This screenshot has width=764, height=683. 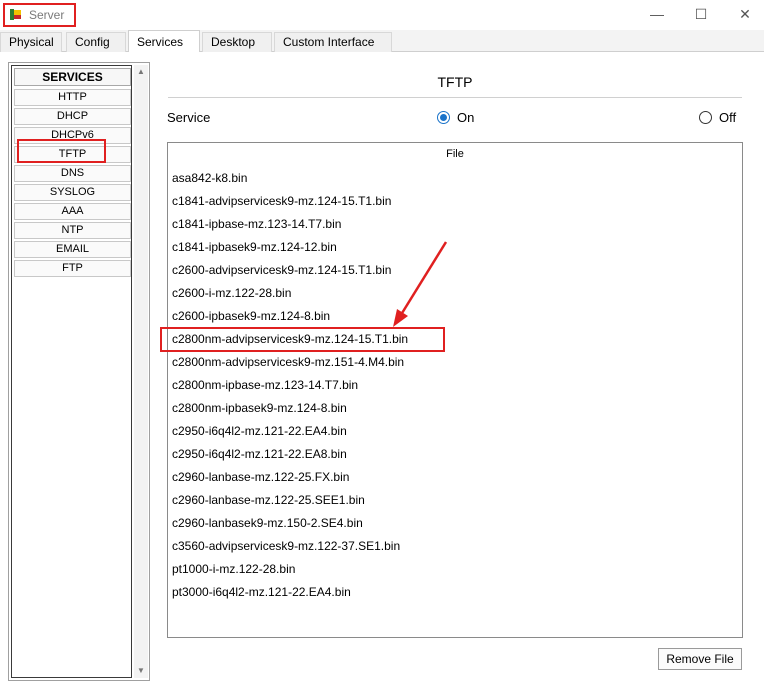 What do you see at coordinates (261, 592) in the screenshot?
I see `list-item: pt3000-i6q4l2-mz.121-22.EA4.bin` at bounding box center [261, 592].